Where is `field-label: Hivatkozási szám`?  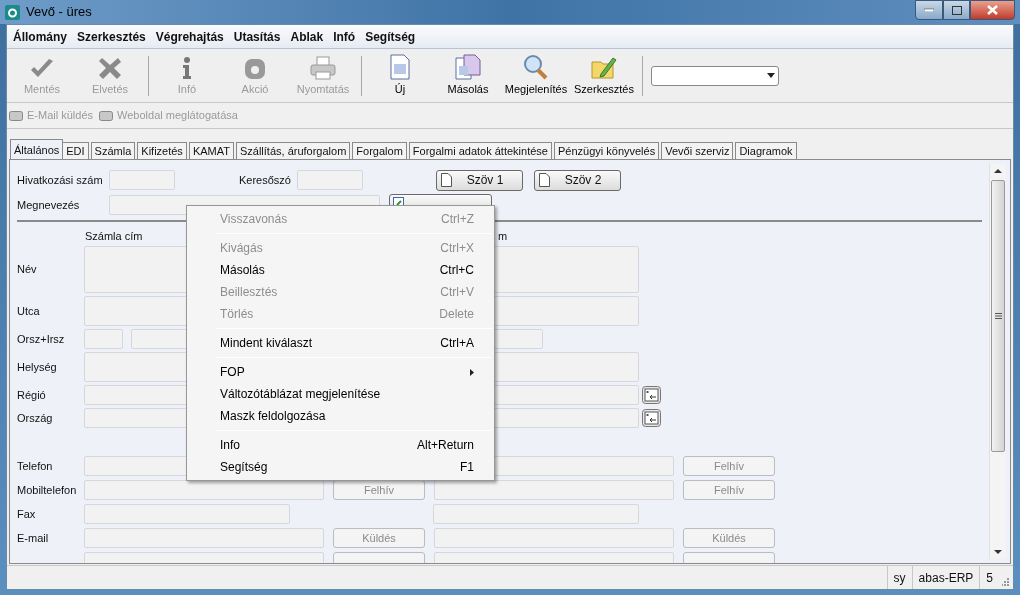
field-label: Hivatkozási szám is located at coordinates (60, 180).